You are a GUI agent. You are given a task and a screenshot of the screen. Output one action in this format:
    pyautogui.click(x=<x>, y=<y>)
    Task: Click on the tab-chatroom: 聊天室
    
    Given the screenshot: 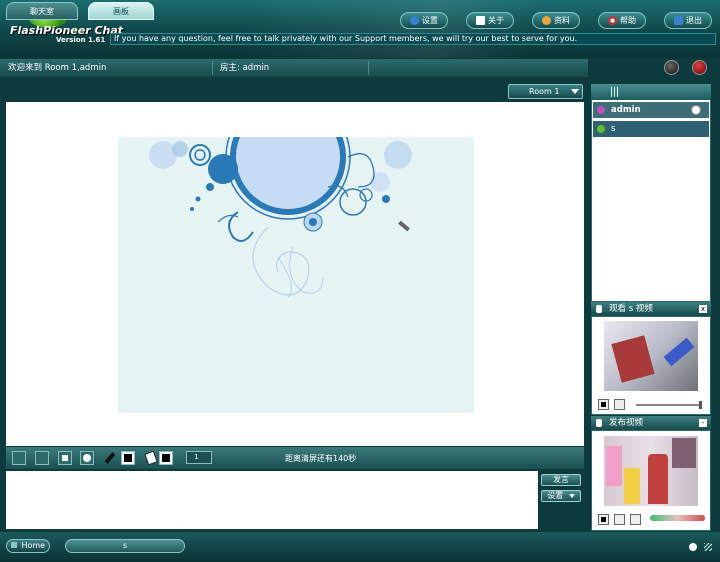 What is the action you would take?
    pyautogui.click(x=42, y=11)
    